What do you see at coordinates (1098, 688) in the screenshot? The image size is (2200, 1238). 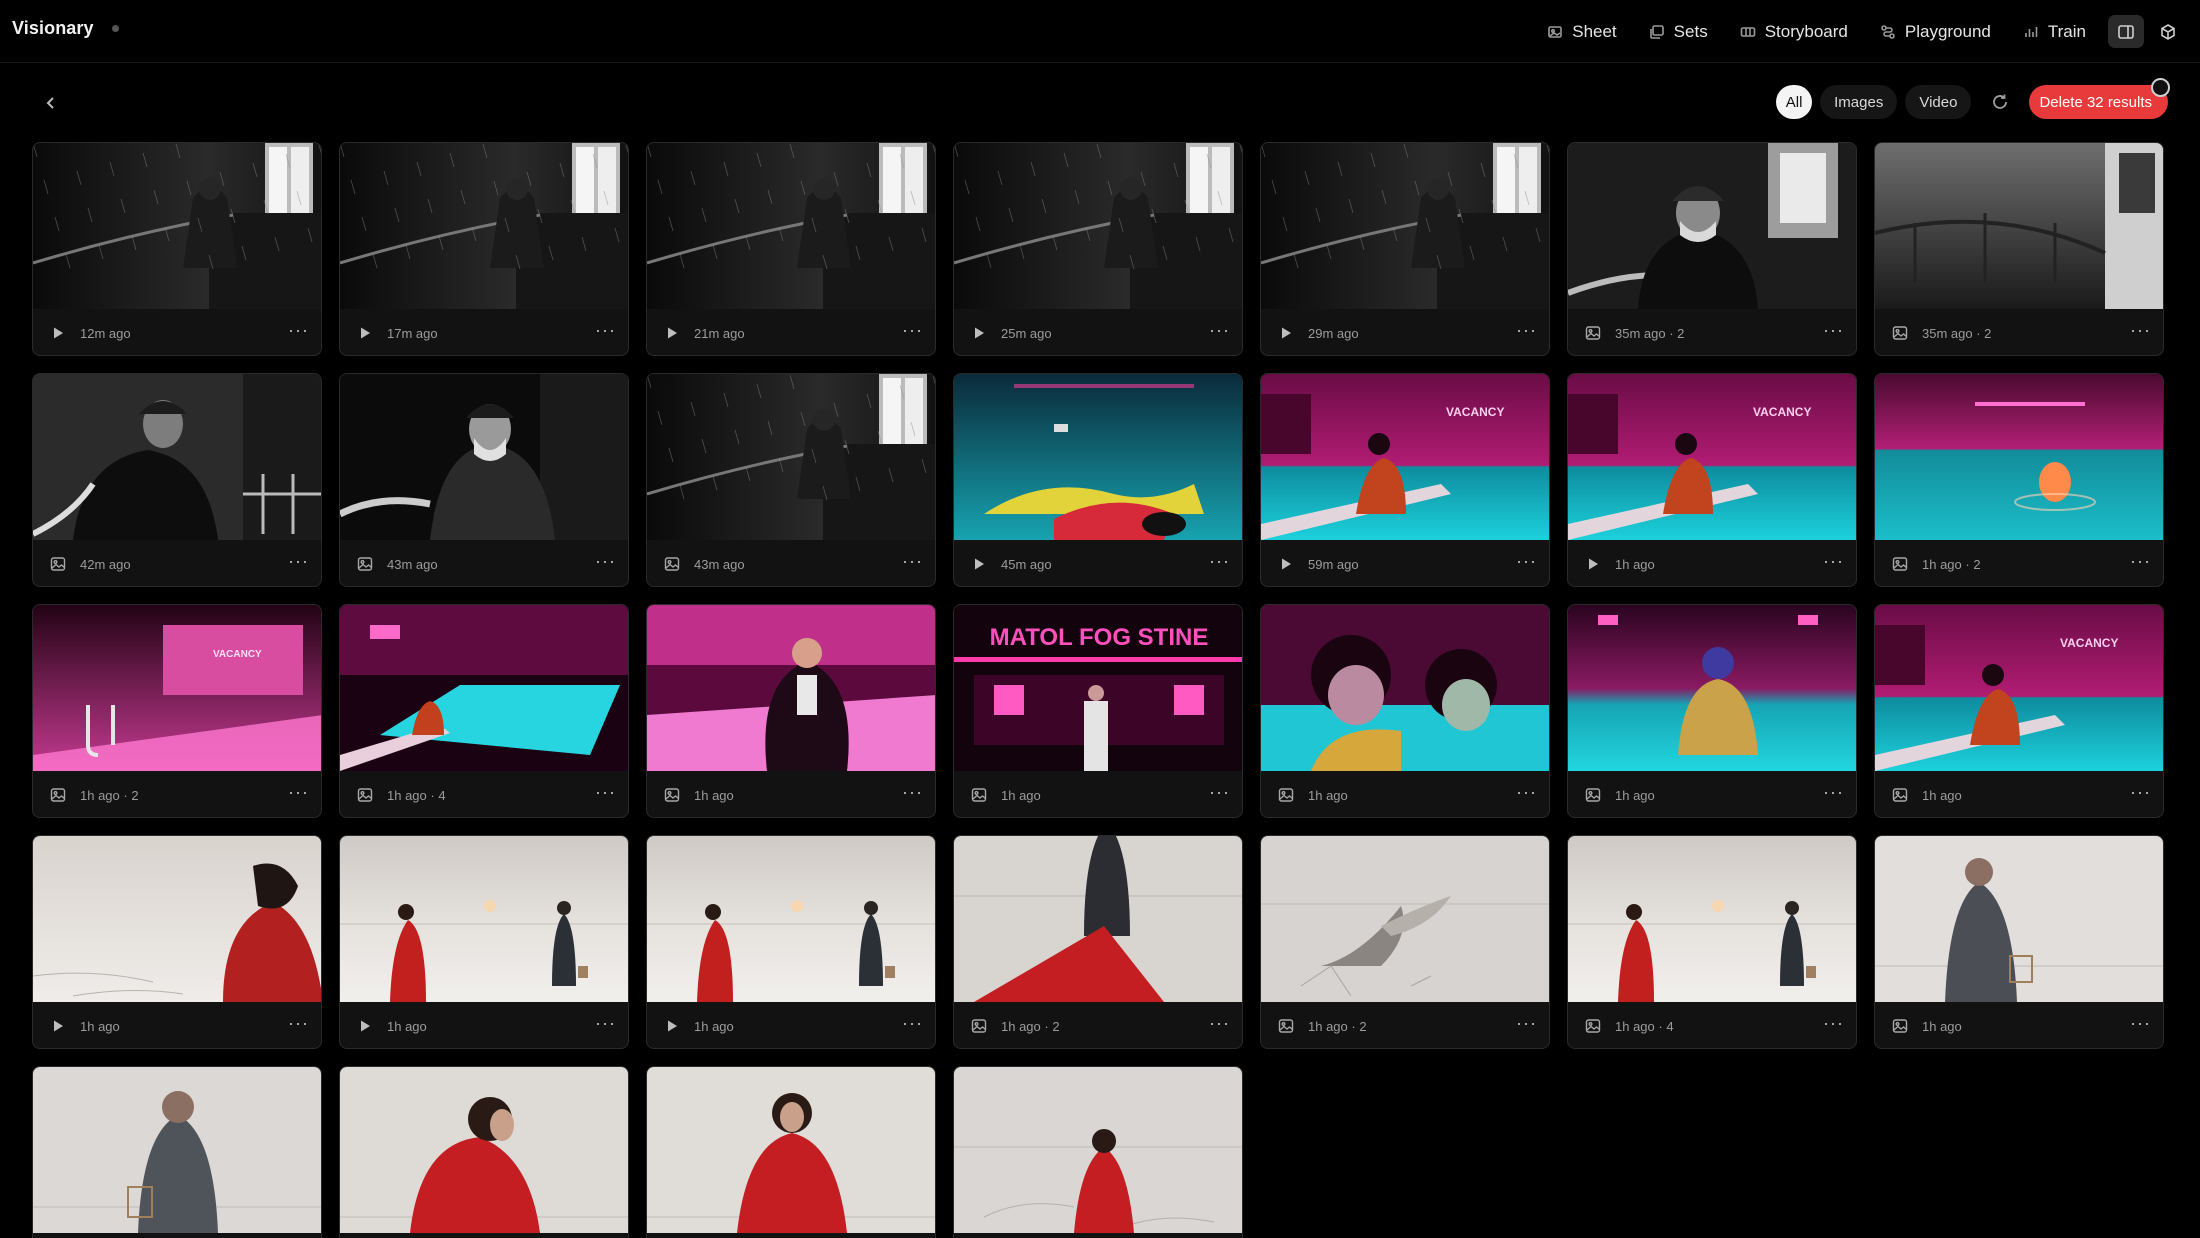 I see `result-thumbnail: MATOL FOG STINE` at bounding box center [1098, 688].